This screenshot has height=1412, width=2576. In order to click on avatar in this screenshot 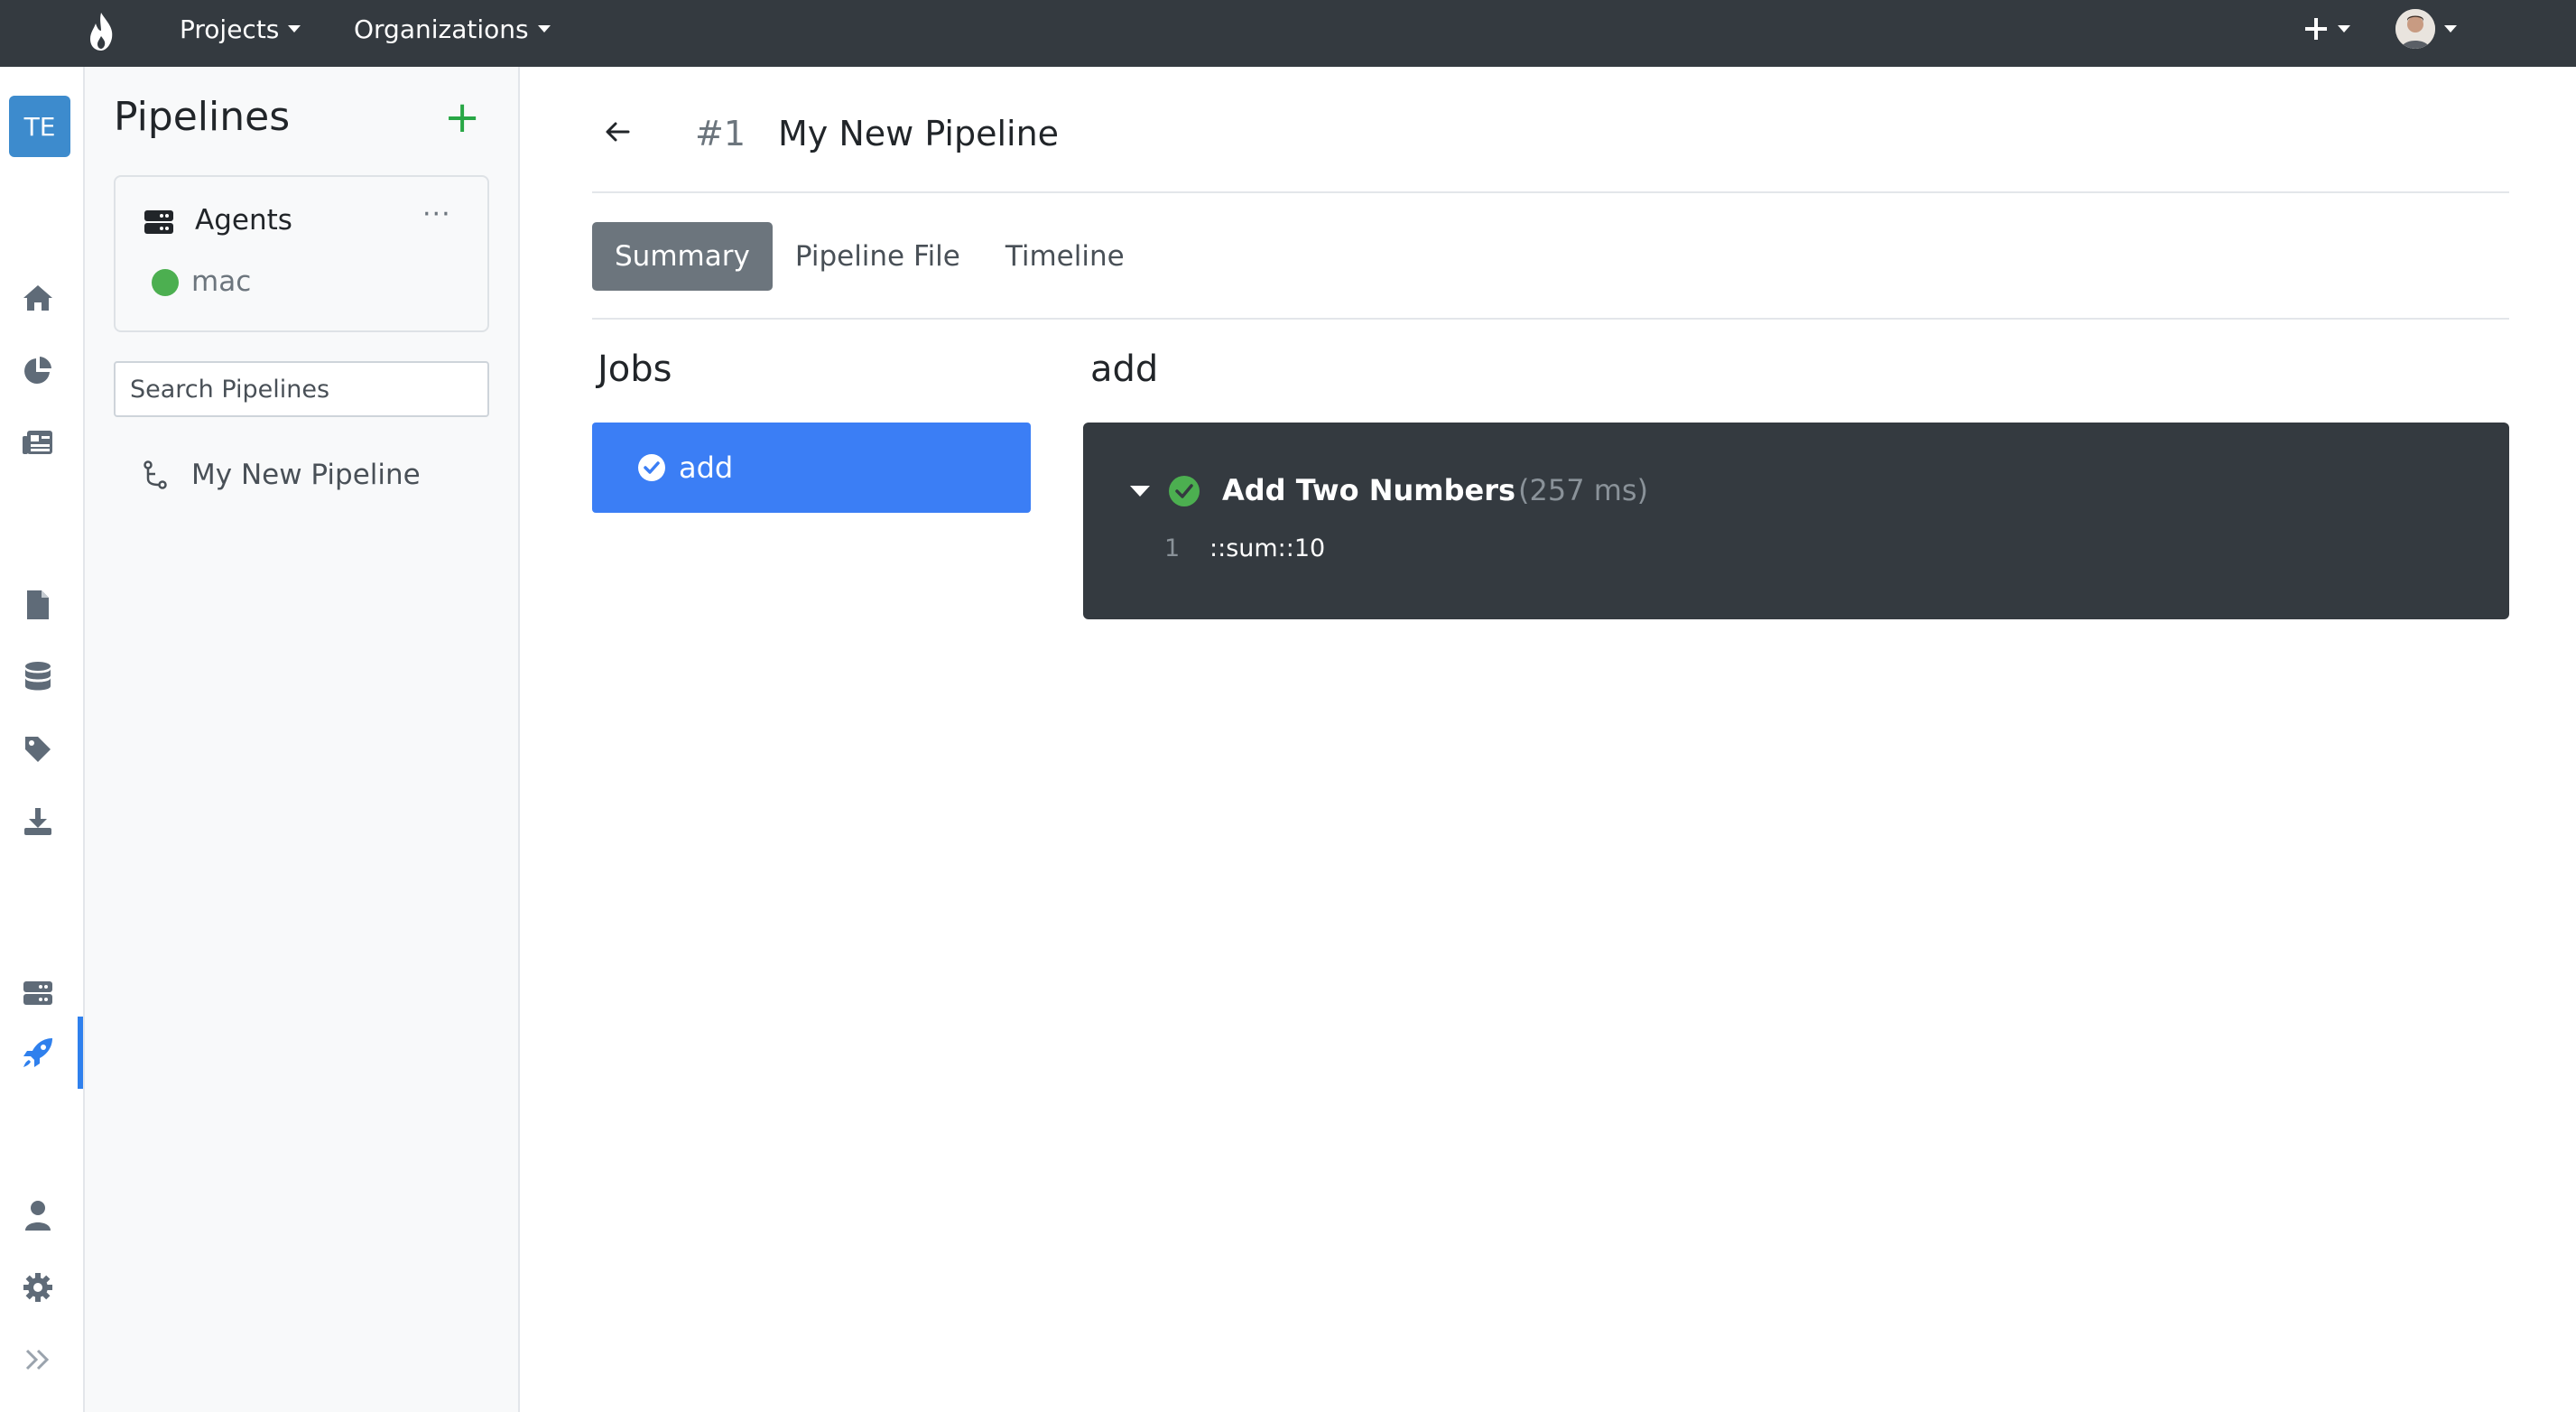, I will do `click(2415, 29)`.